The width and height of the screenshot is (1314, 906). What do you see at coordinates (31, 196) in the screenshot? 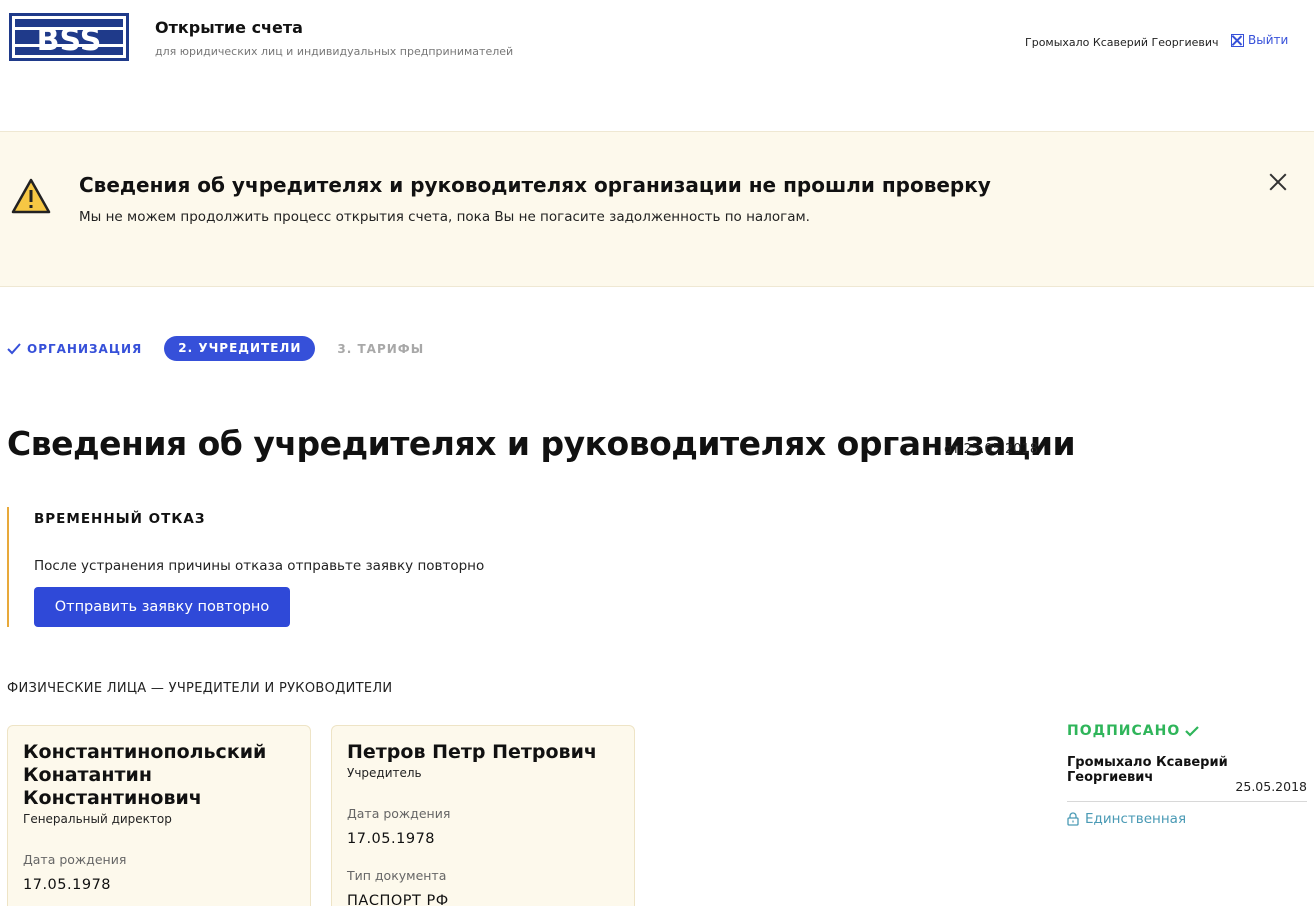
I see `warning-triangle-icon` at bounding box center [31, 196].